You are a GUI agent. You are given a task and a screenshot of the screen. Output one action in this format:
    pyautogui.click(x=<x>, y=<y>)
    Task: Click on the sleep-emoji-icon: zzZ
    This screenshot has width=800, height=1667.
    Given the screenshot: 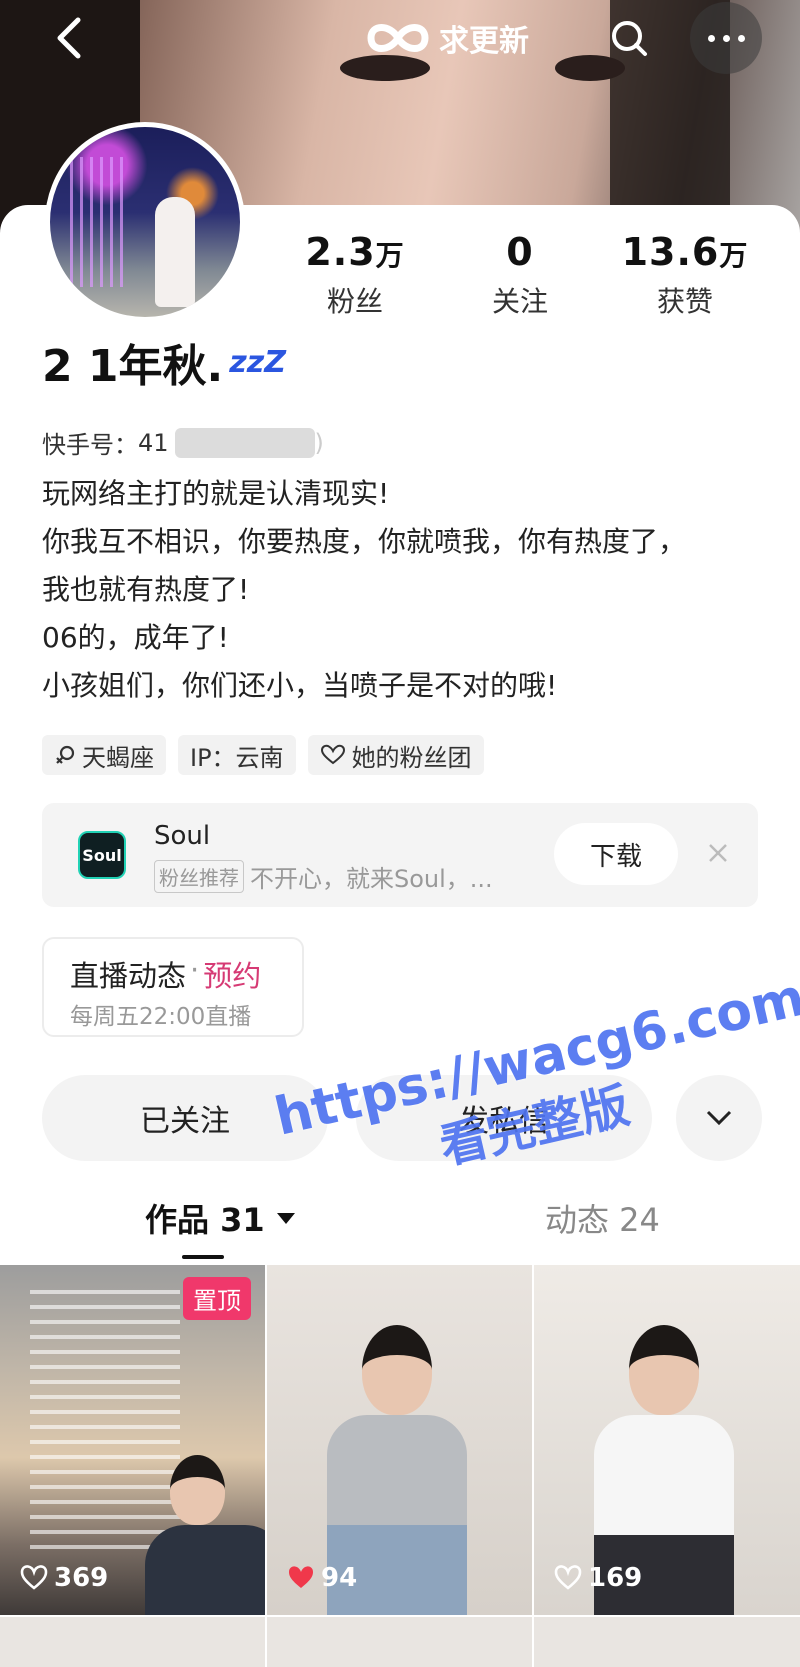 What is the action you would take?
    pyautogui.click(x=257, y=362)
    